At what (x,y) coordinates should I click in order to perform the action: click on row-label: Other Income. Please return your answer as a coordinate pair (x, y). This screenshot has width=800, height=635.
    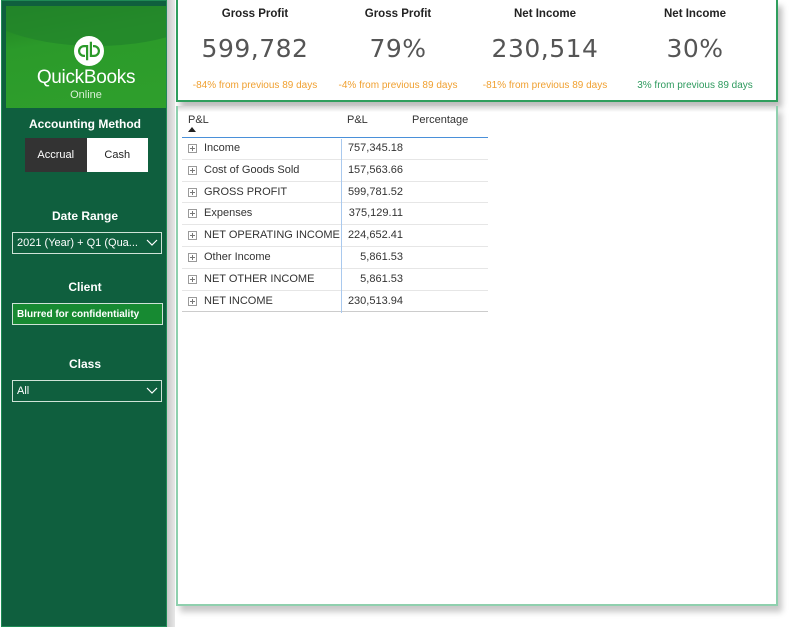
    Looking at the image, I should click on (237, 256).